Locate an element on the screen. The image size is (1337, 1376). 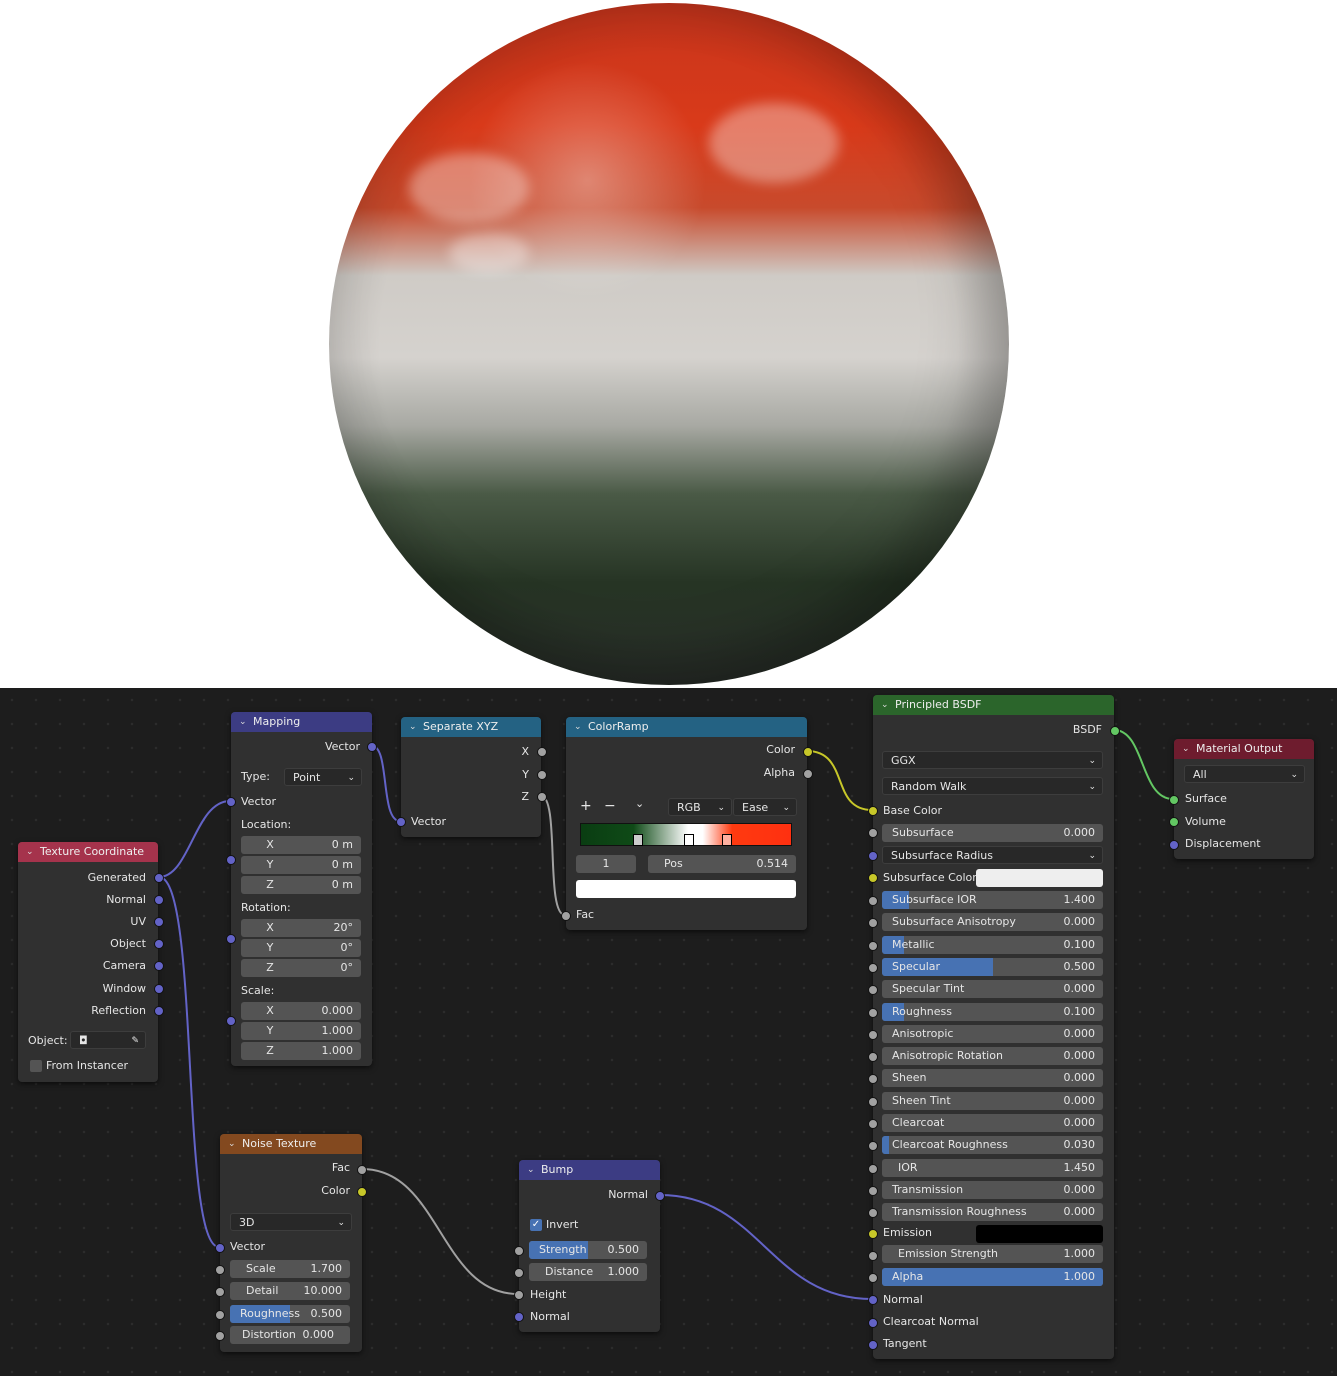
socket-z is located at coordinates (542, 797).